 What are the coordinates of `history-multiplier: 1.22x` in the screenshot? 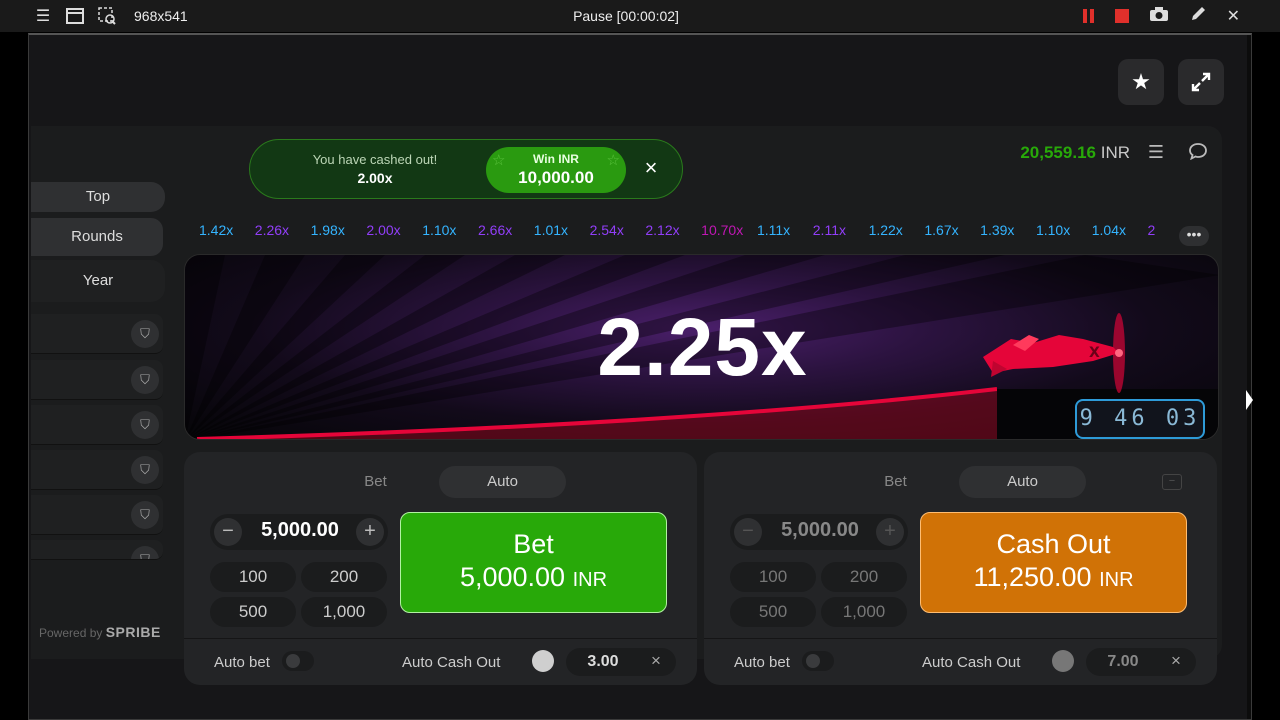 It's located at (897, 230).